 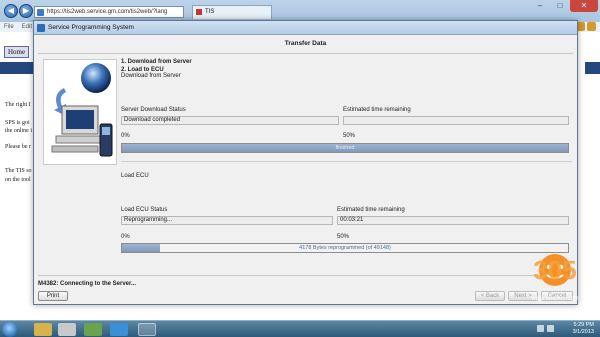 I want to click on explorer-taskbar-icon, so click(x=43, y=329).